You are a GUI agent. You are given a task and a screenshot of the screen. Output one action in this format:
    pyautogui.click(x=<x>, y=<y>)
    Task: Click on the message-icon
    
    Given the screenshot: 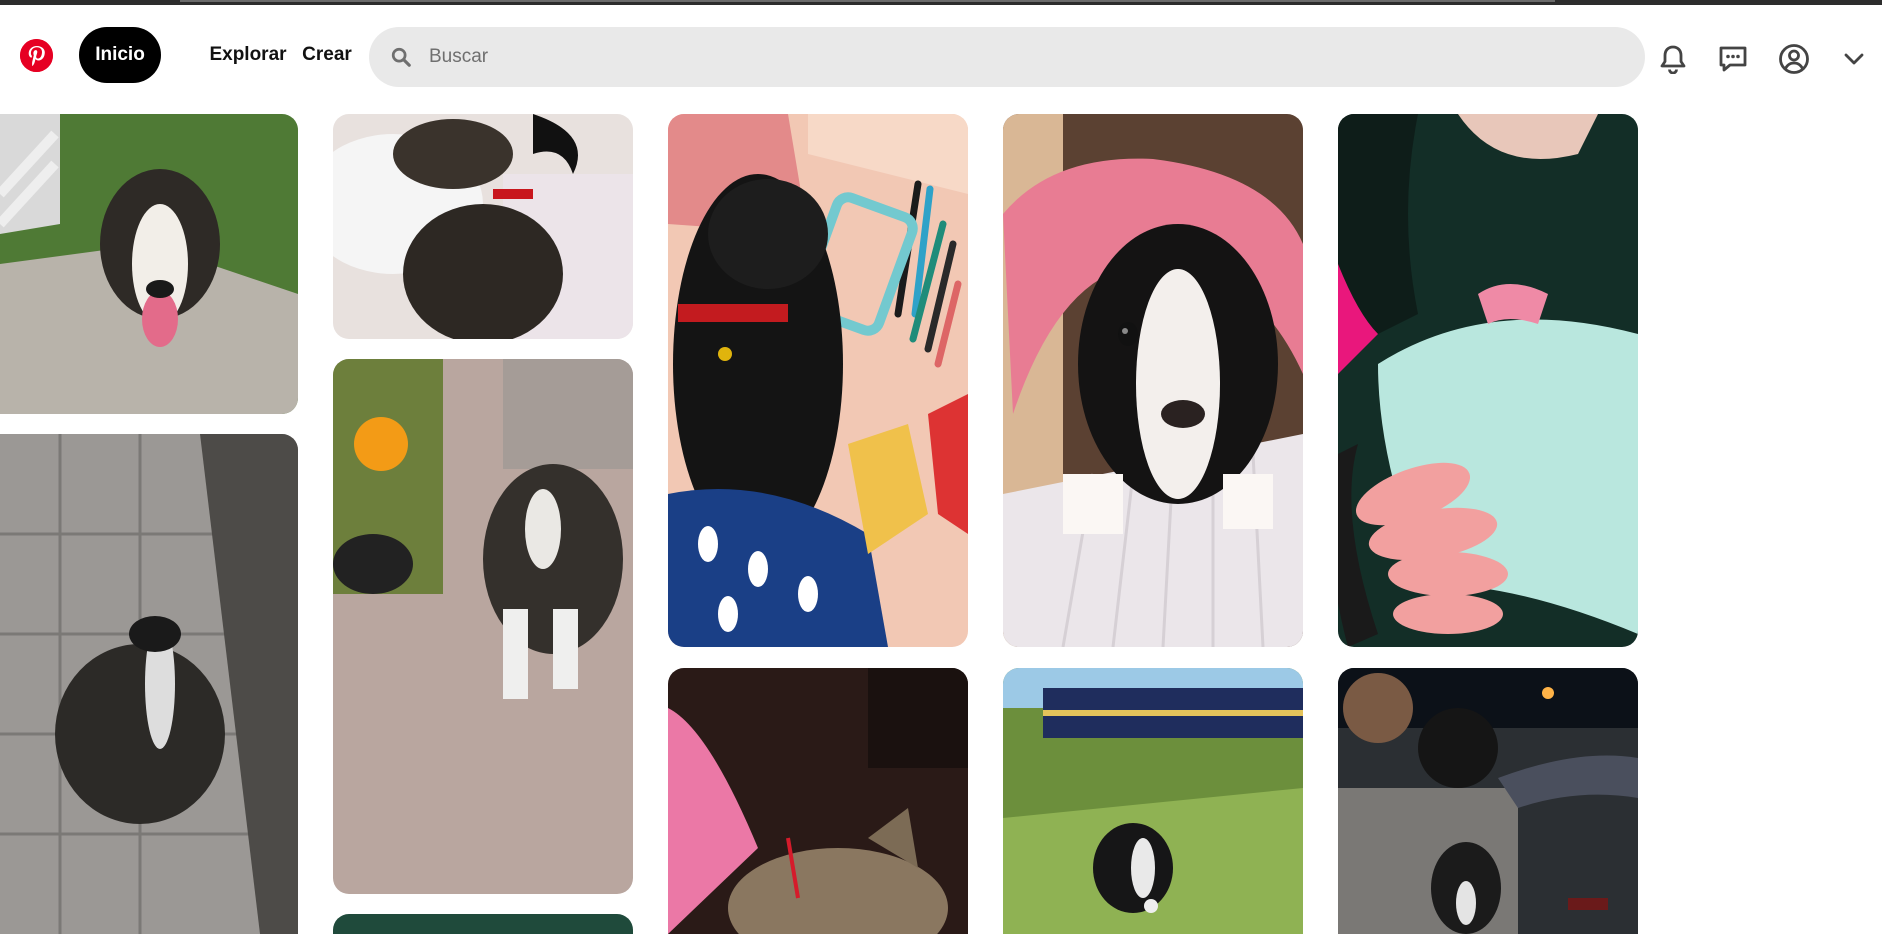 What is the action you would take?
    pyautogui.click(x=1733, y=59)
    